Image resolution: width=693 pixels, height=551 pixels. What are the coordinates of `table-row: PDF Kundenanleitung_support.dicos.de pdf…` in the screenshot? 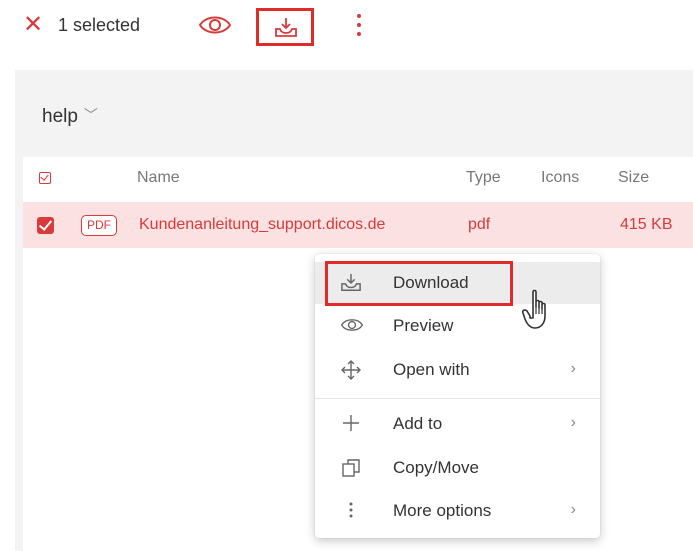 It's located at (358, 225).